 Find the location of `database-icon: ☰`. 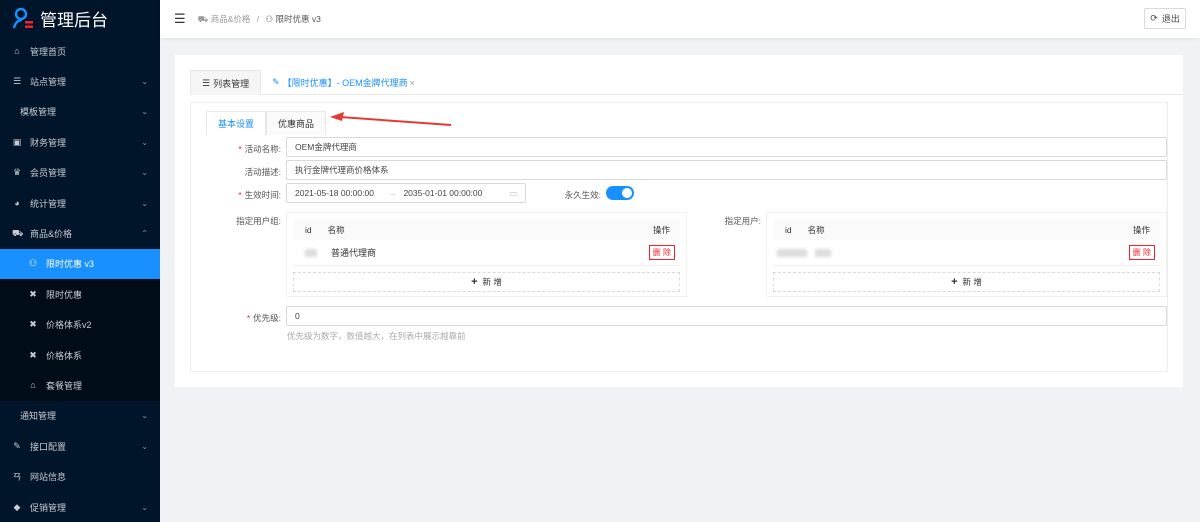

database-icon: ☰ is located at coordinates (17, 81).